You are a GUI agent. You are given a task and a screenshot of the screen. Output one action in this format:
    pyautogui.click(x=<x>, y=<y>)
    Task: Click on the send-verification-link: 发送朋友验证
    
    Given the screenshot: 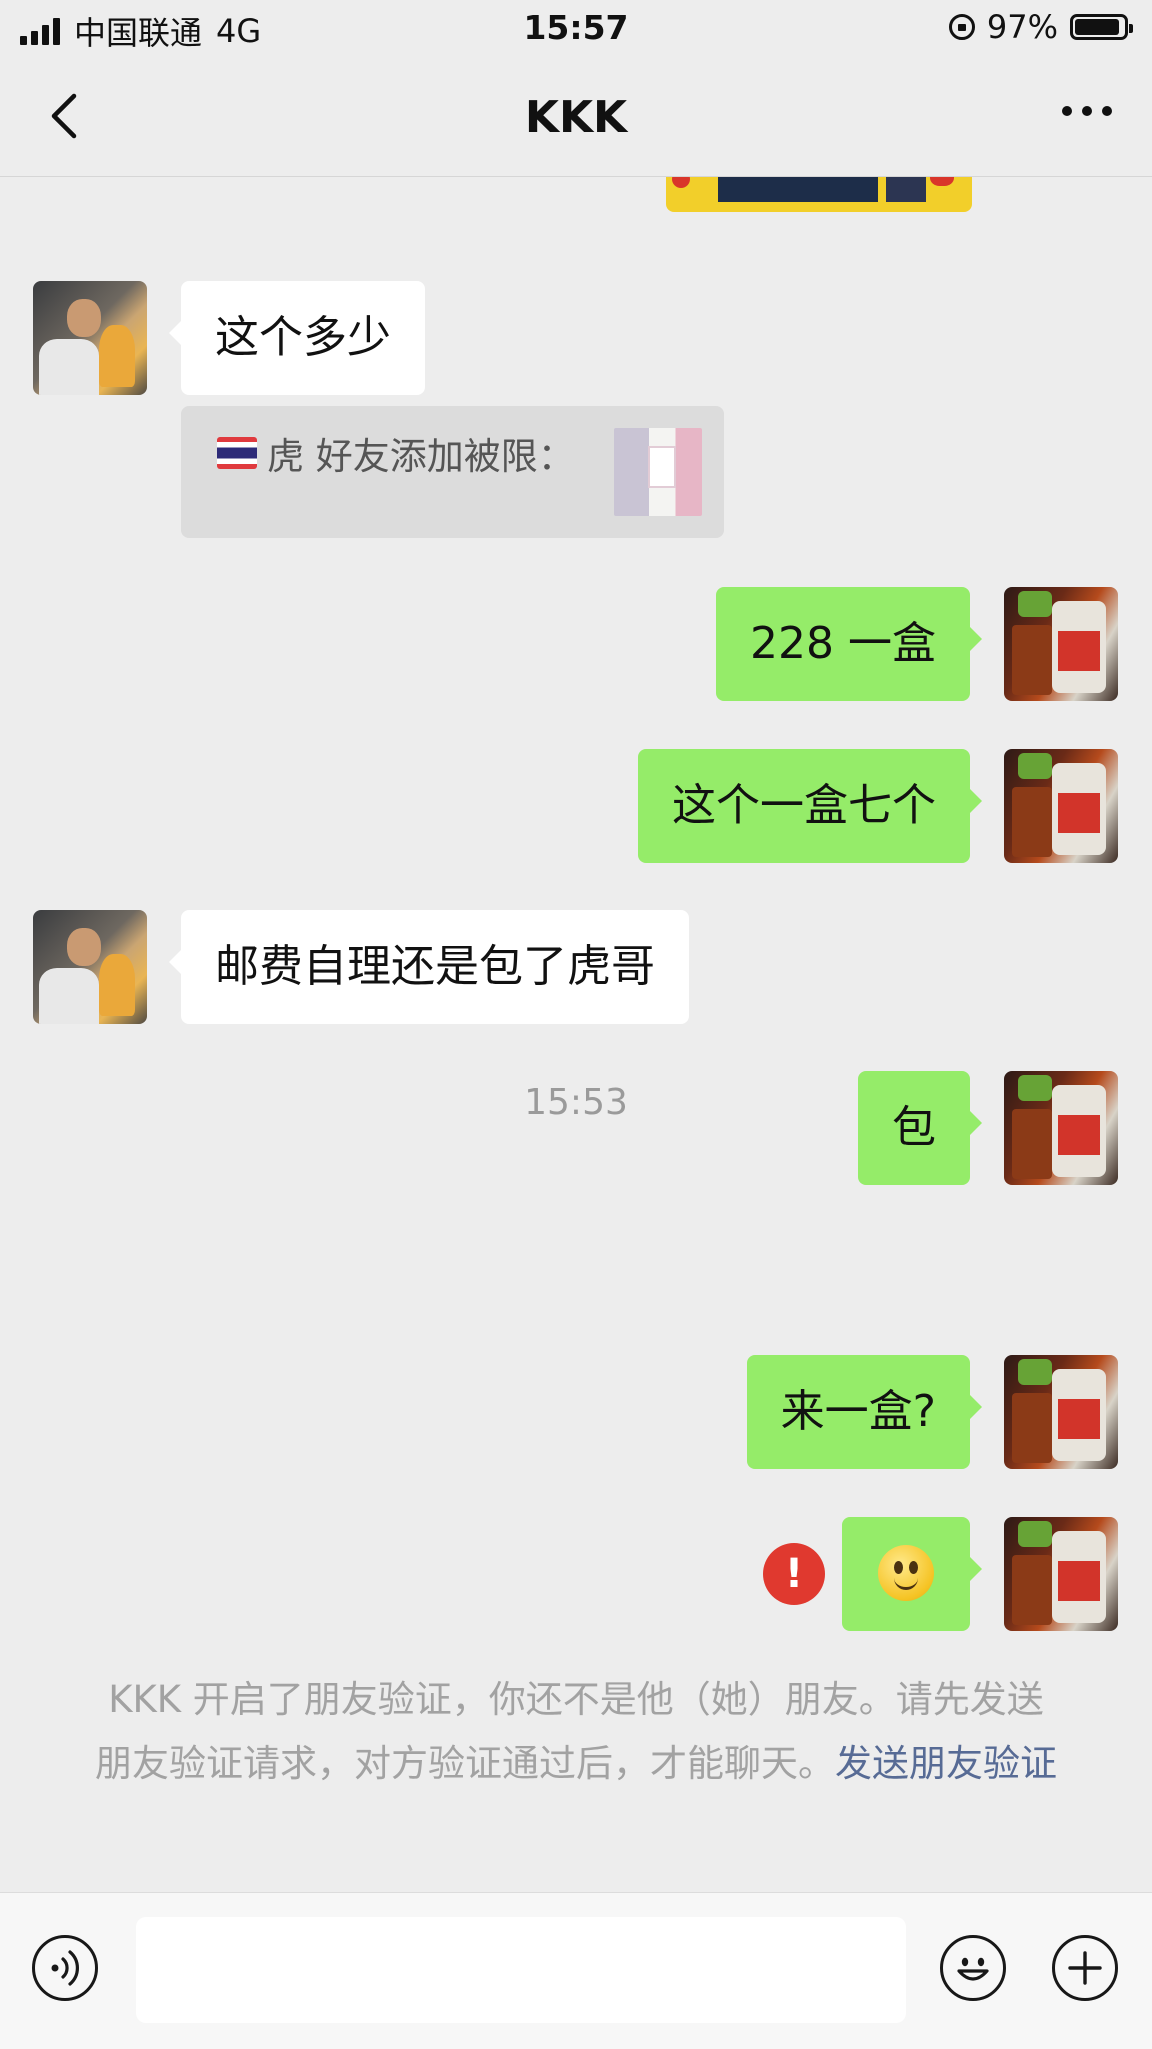 What is the action you would take?
    pyautogui.click(x=946, y=1763)
    